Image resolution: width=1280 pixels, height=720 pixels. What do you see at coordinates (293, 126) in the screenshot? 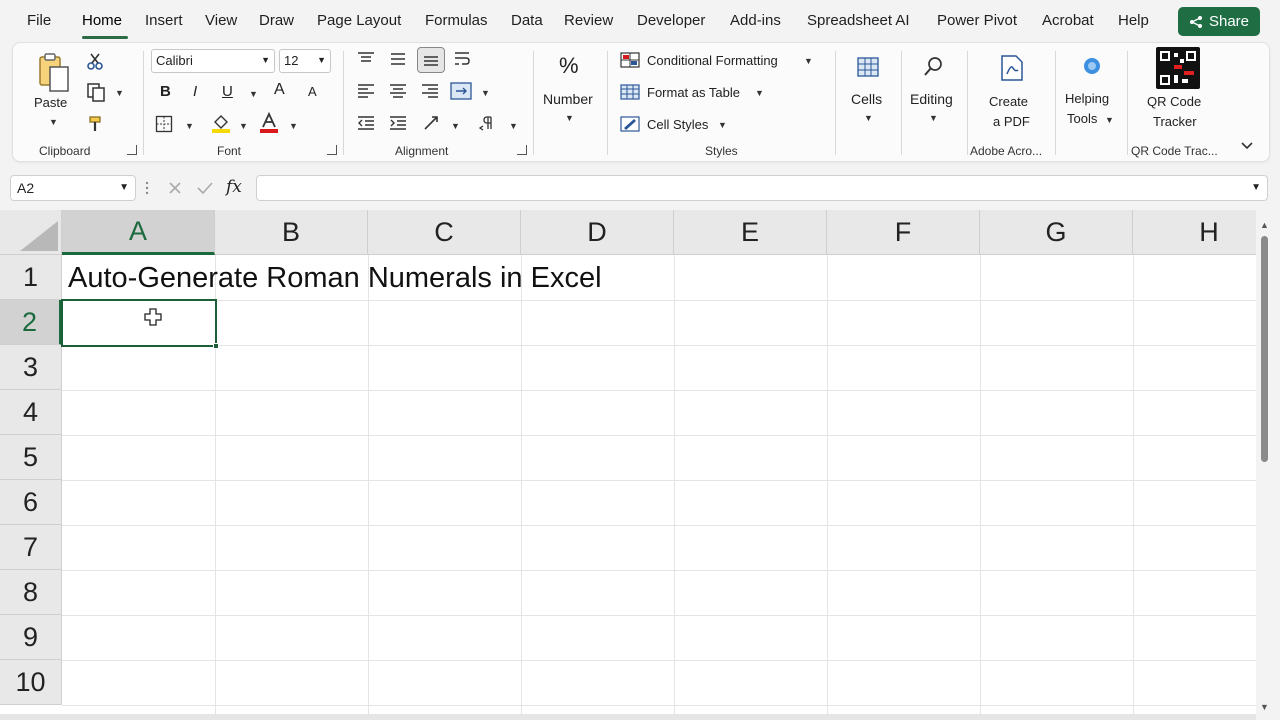
I see `font-color-dropdown-icon: ▼` at bounding box center [293, 126].